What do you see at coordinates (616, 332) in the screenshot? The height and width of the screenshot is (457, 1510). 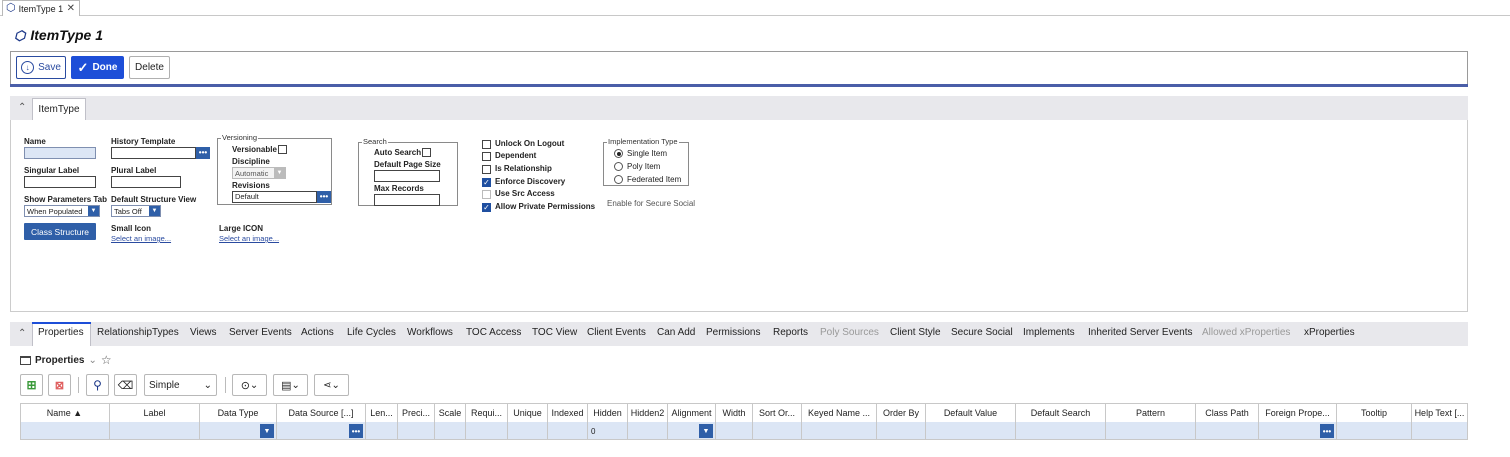 I see `tab-client-events: Client Events` at bounding box center [616, 332].